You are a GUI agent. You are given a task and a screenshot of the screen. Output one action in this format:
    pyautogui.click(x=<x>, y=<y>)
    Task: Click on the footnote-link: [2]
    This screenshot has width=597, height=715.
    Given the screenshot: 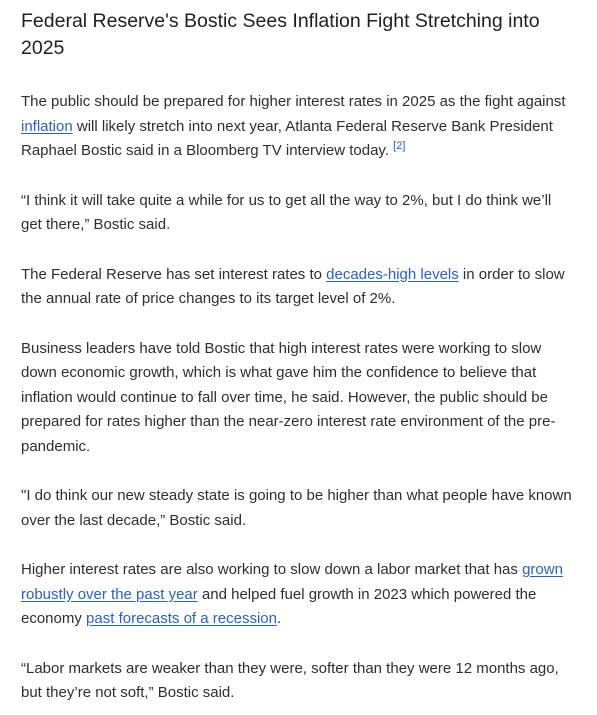 What is the action you would take?
    pyautogui.click(x=399, y=146)
    